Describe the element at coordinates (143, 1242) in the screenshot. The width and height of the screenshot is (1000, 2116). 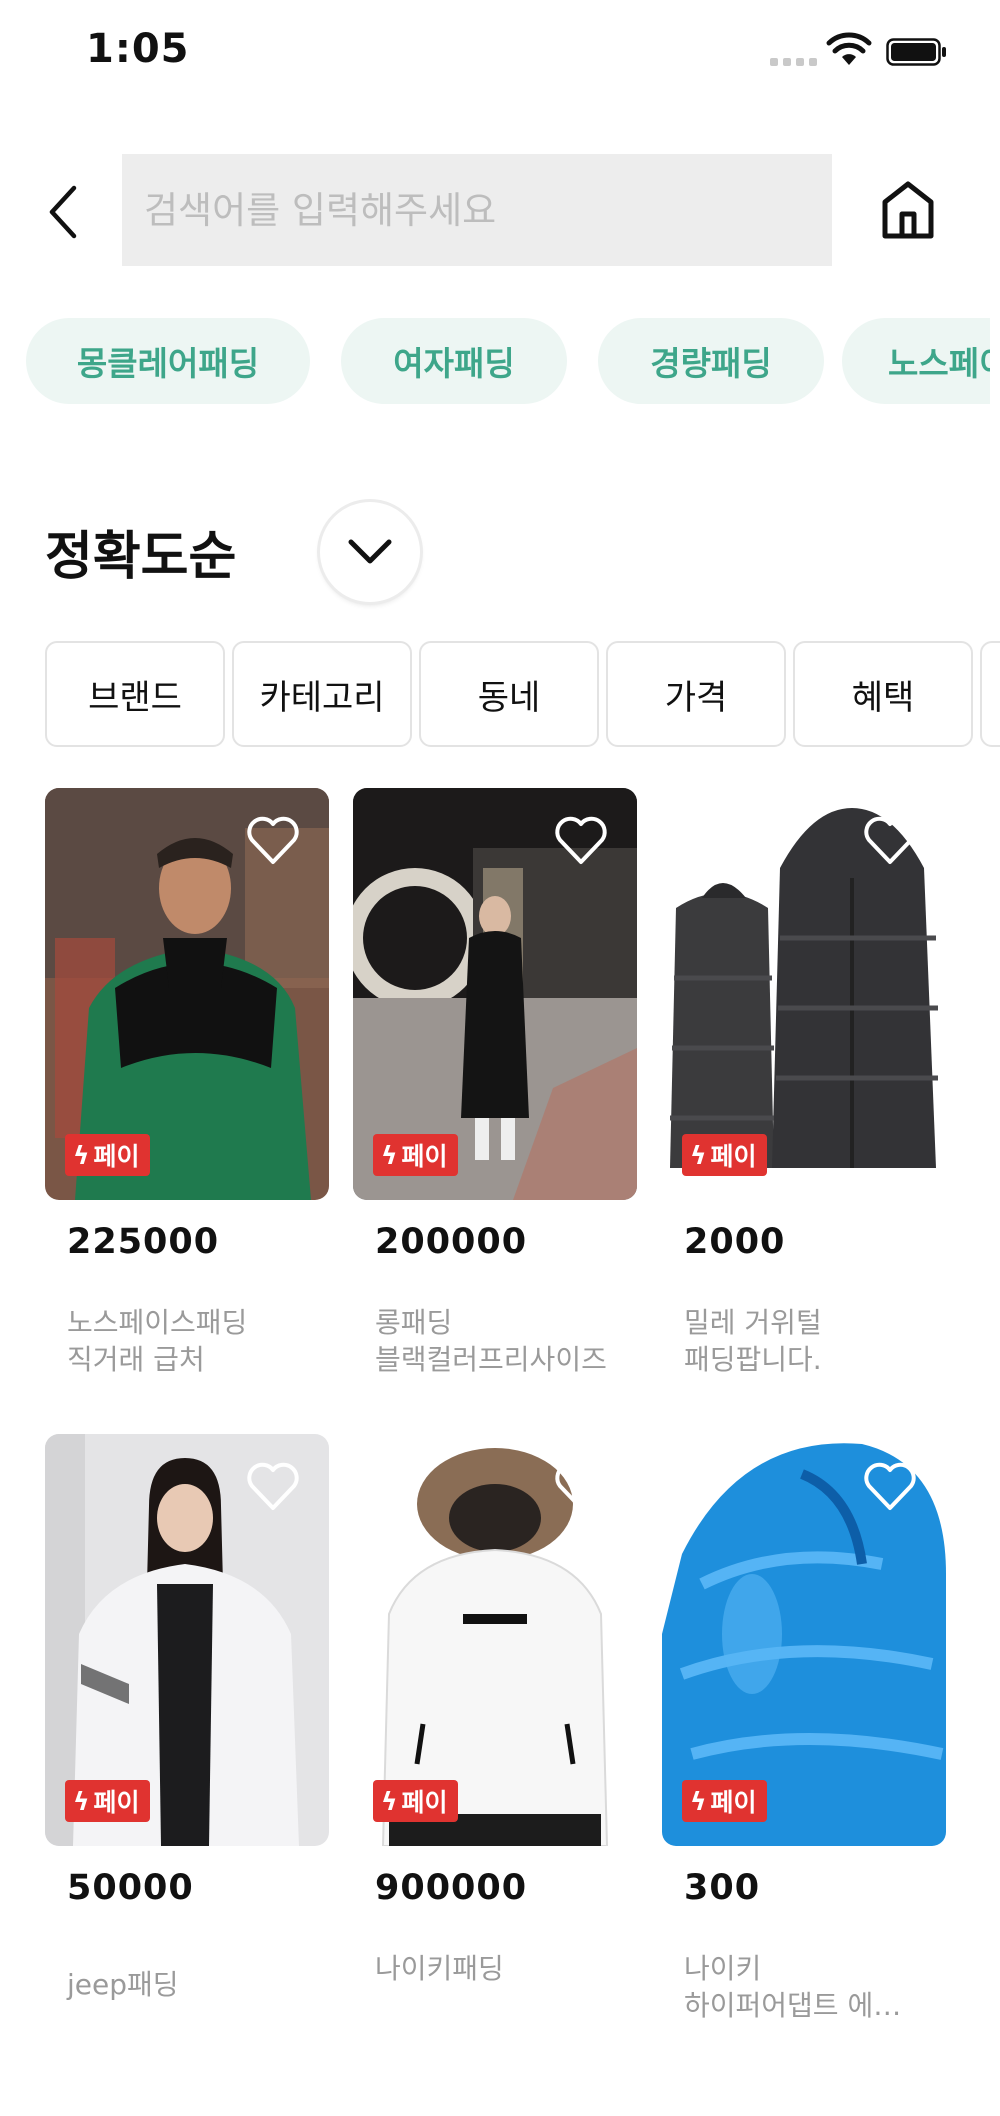
I see `product-price: 225000` at that location.